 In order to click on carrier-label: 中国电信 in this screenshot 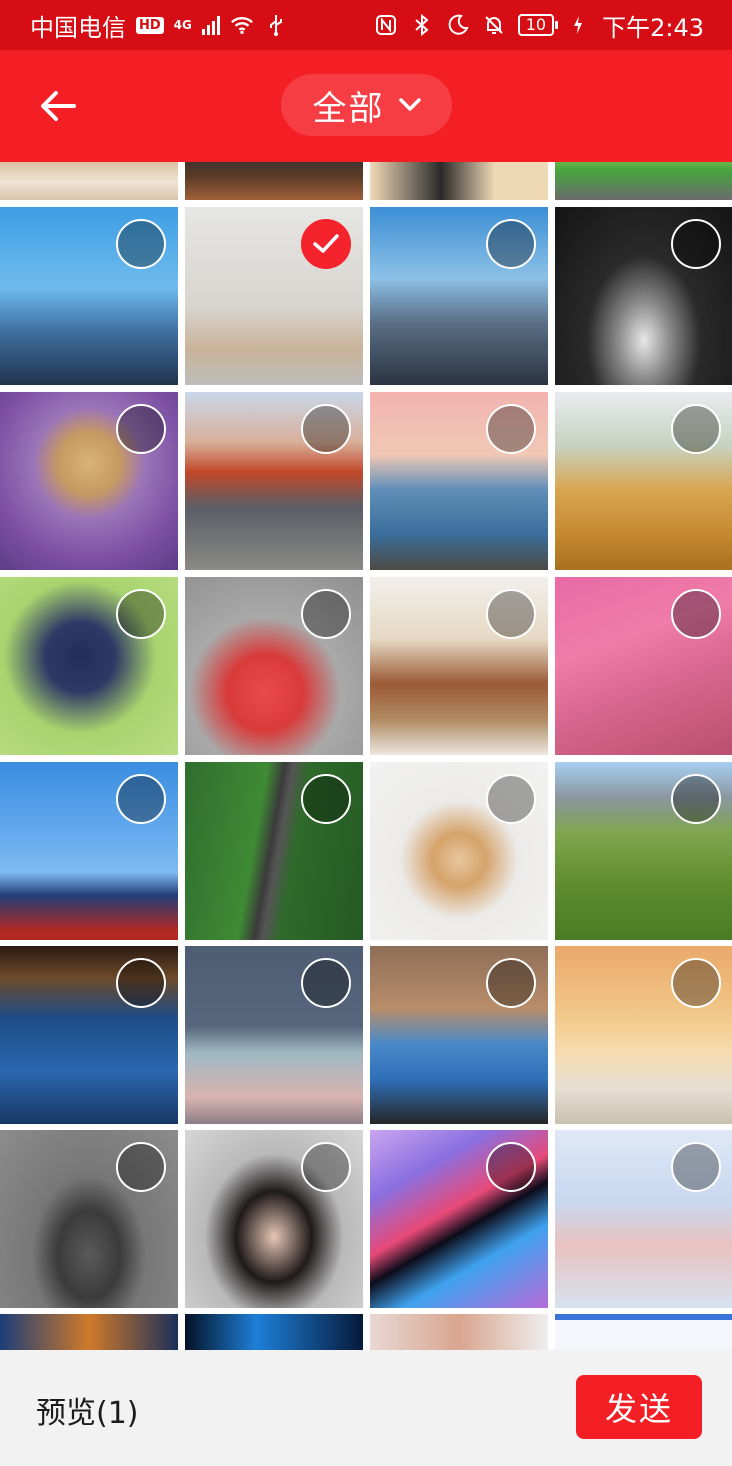, I will do `click(78, 27)`.